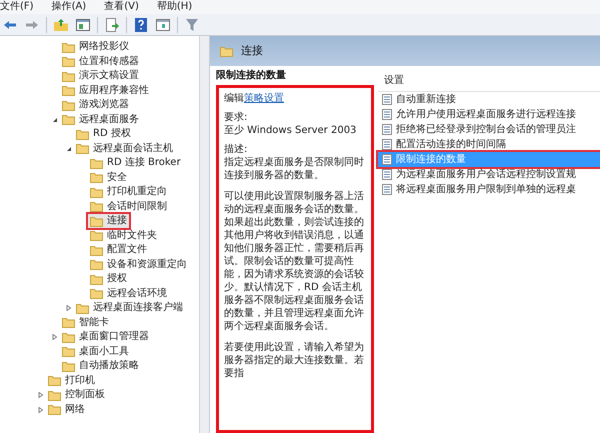 Image resolution: width=600 pixels, height=433 pixels. Describe the element at coordinates (163, 24) in the screenshot. I see `window-view-icon` at that location.